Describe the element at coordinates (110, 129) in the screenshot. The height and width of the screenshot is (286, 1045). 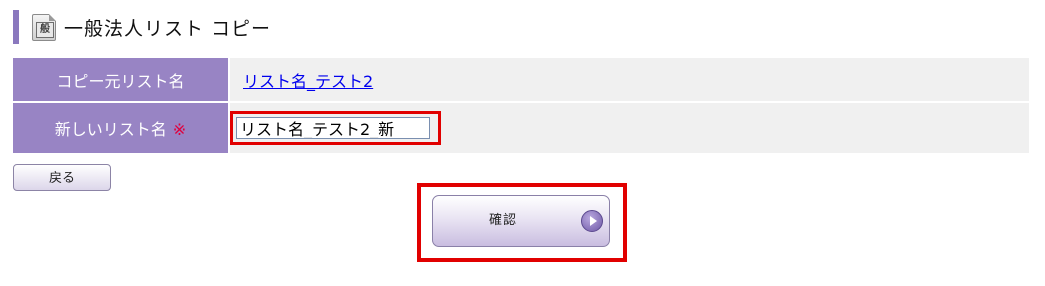
I see `new-list-label: 新しいリスト名` at that location.